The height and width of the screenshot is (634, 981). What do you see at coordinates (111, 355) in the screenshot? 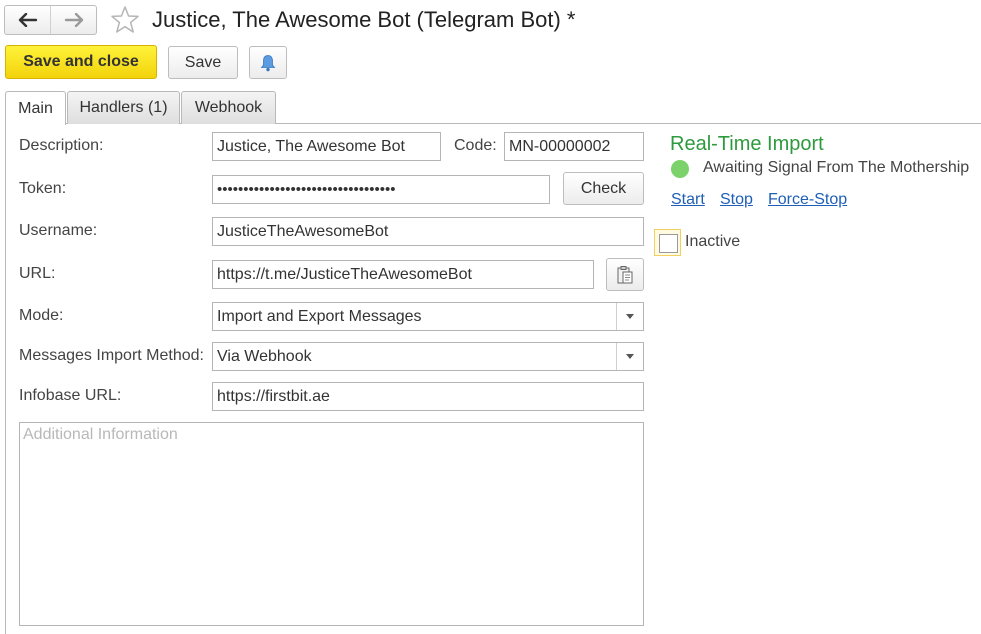
I see `import-method-label: Messages Import Method:` at bounding box center [111, 355].